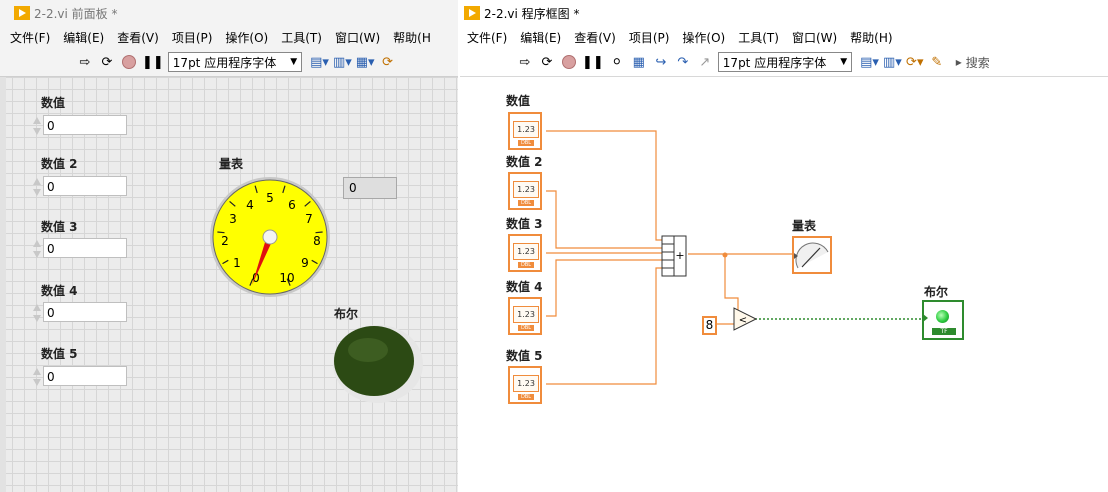  I want to click on terminal-value-5: 1.23, so click(526, 383).